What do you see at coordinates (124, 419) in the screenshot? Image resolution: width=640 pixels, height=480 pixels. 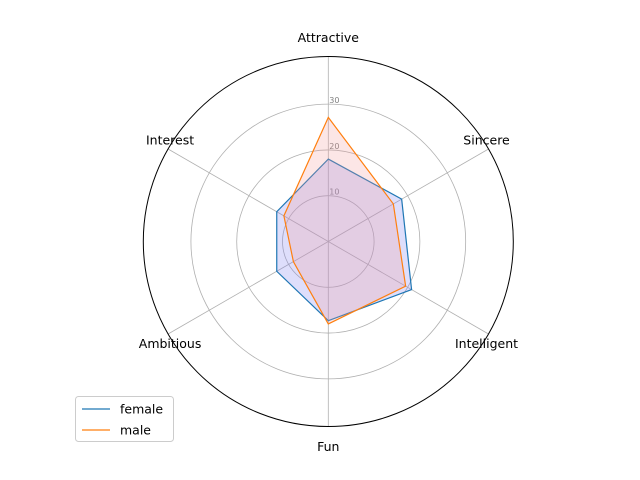 I see `legend: female male` at bounding box center [124, 419].